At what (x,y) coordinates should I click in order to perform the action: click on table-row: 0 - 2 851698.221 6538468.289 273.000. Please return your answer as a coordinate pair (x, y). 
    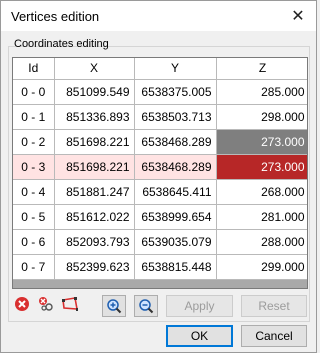
    Looking at the image, I should click on (160, 142).